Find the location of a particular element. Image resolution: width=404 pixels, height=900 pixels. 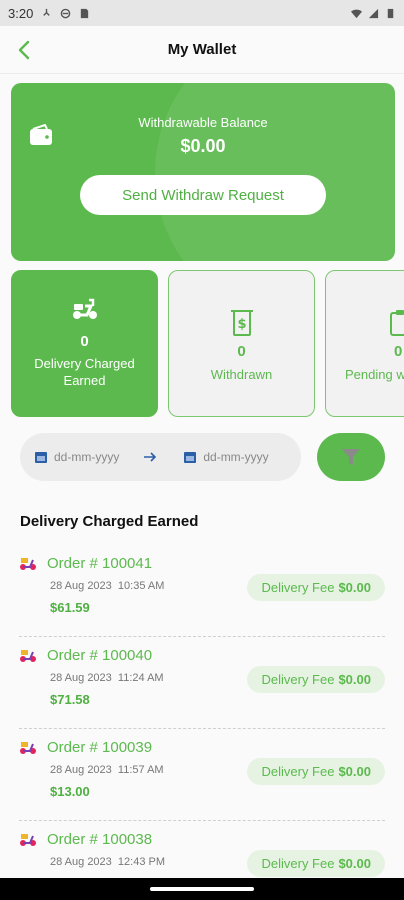

stat-card-pending: 0 Pending w is located at coordinates (364, 343).